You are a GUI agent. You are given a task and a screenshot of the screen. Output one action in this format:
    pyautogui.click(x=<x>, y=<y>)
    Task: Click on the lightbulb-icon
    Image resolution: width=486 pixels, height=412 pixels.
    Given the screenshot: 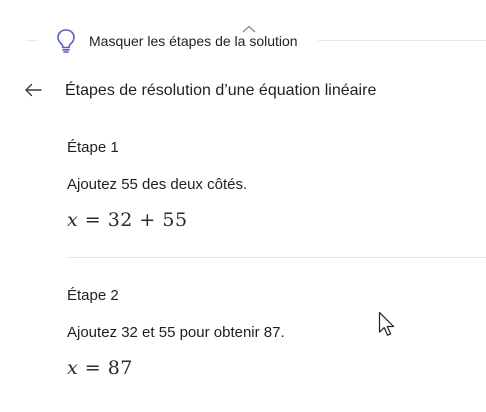 What is the action you would take?
    pyautogui.click(x=66, y=41)
    